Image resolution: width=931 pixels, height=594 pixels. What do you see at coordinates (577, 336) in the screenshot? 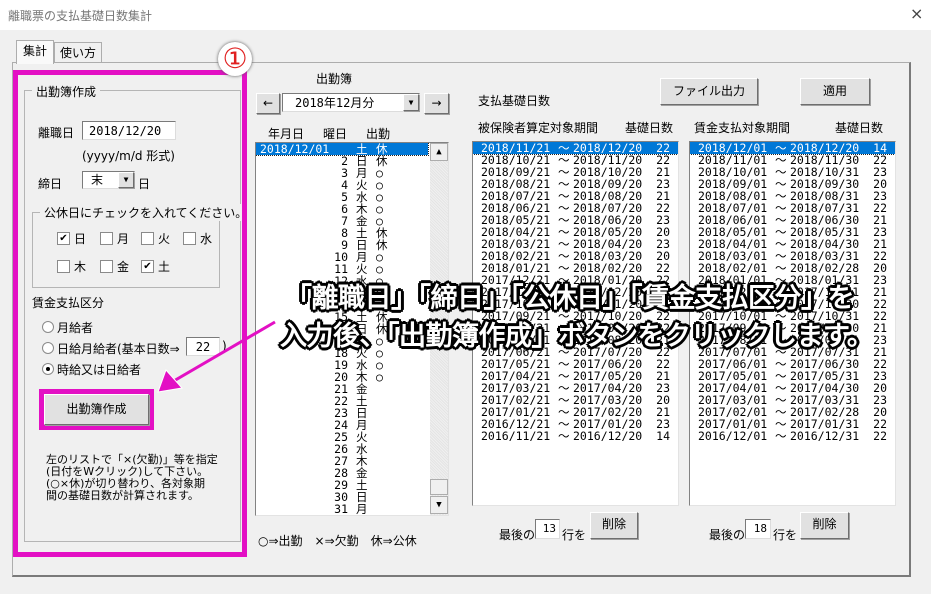
I see `annotation-line-2: 入力後、「出勤簿作成」ボタンをクリックします。` at bounding box center [577, 336].